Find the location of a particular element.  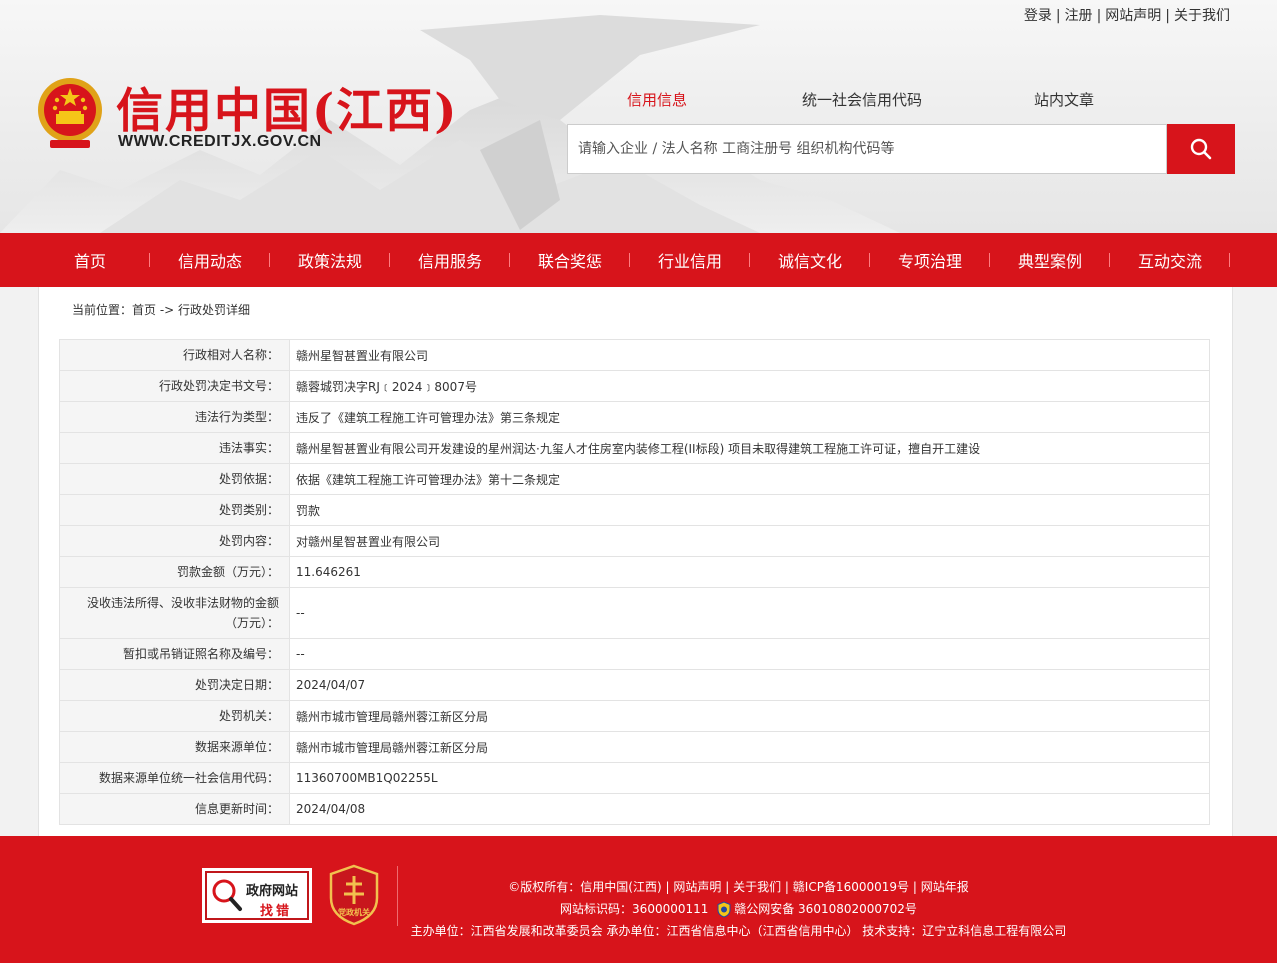

footer-divider is located at coordinates (397, 896).